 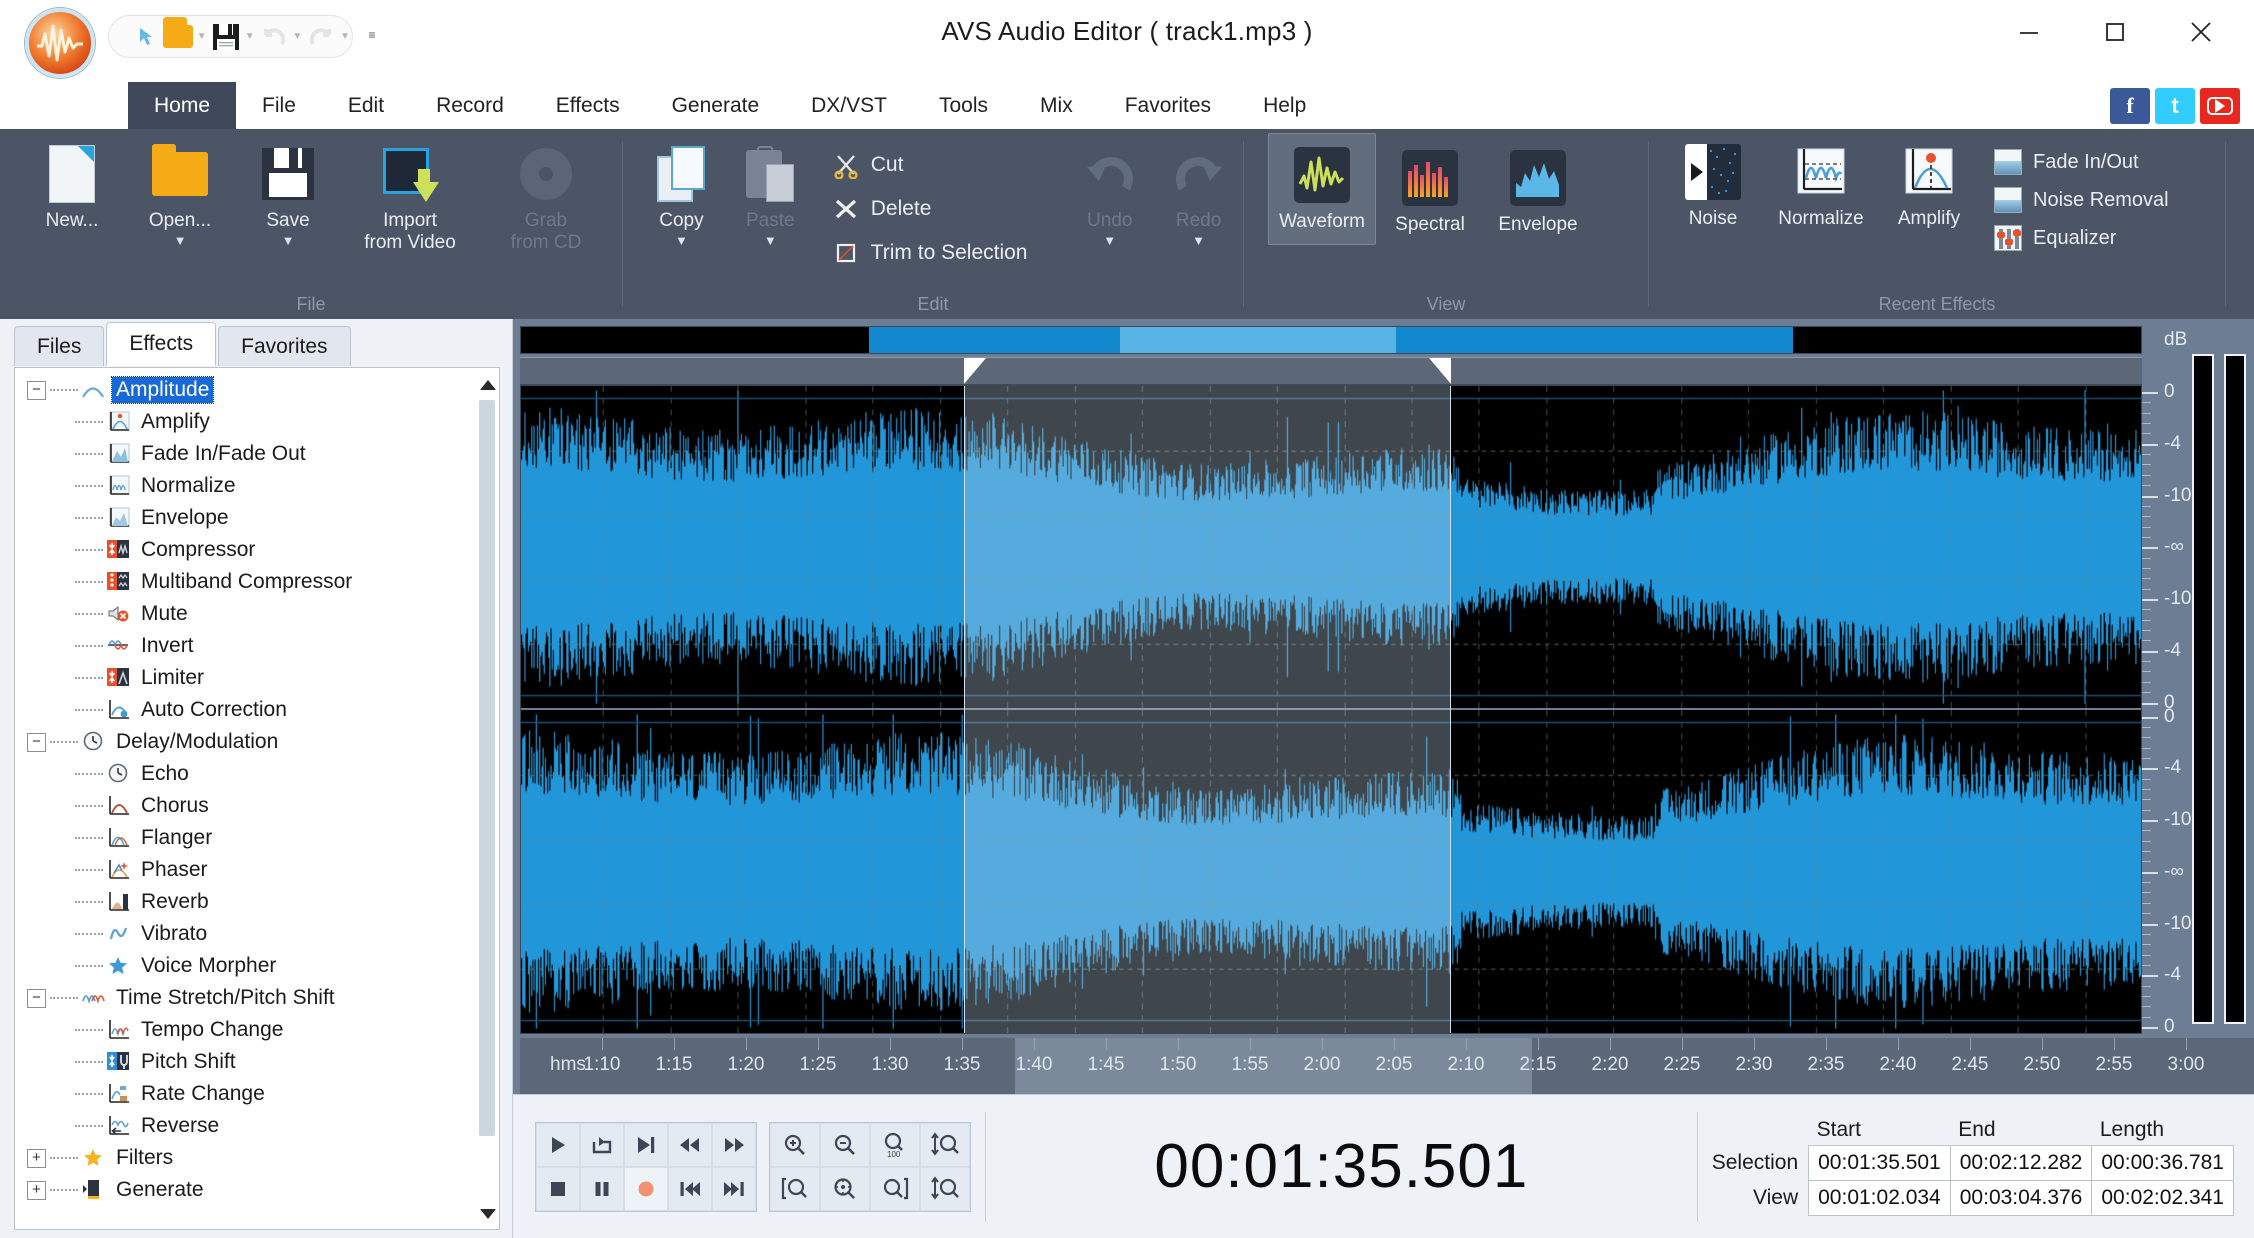 I want to click on zoom-vertical-out-button, so click(x=945, y=1188).